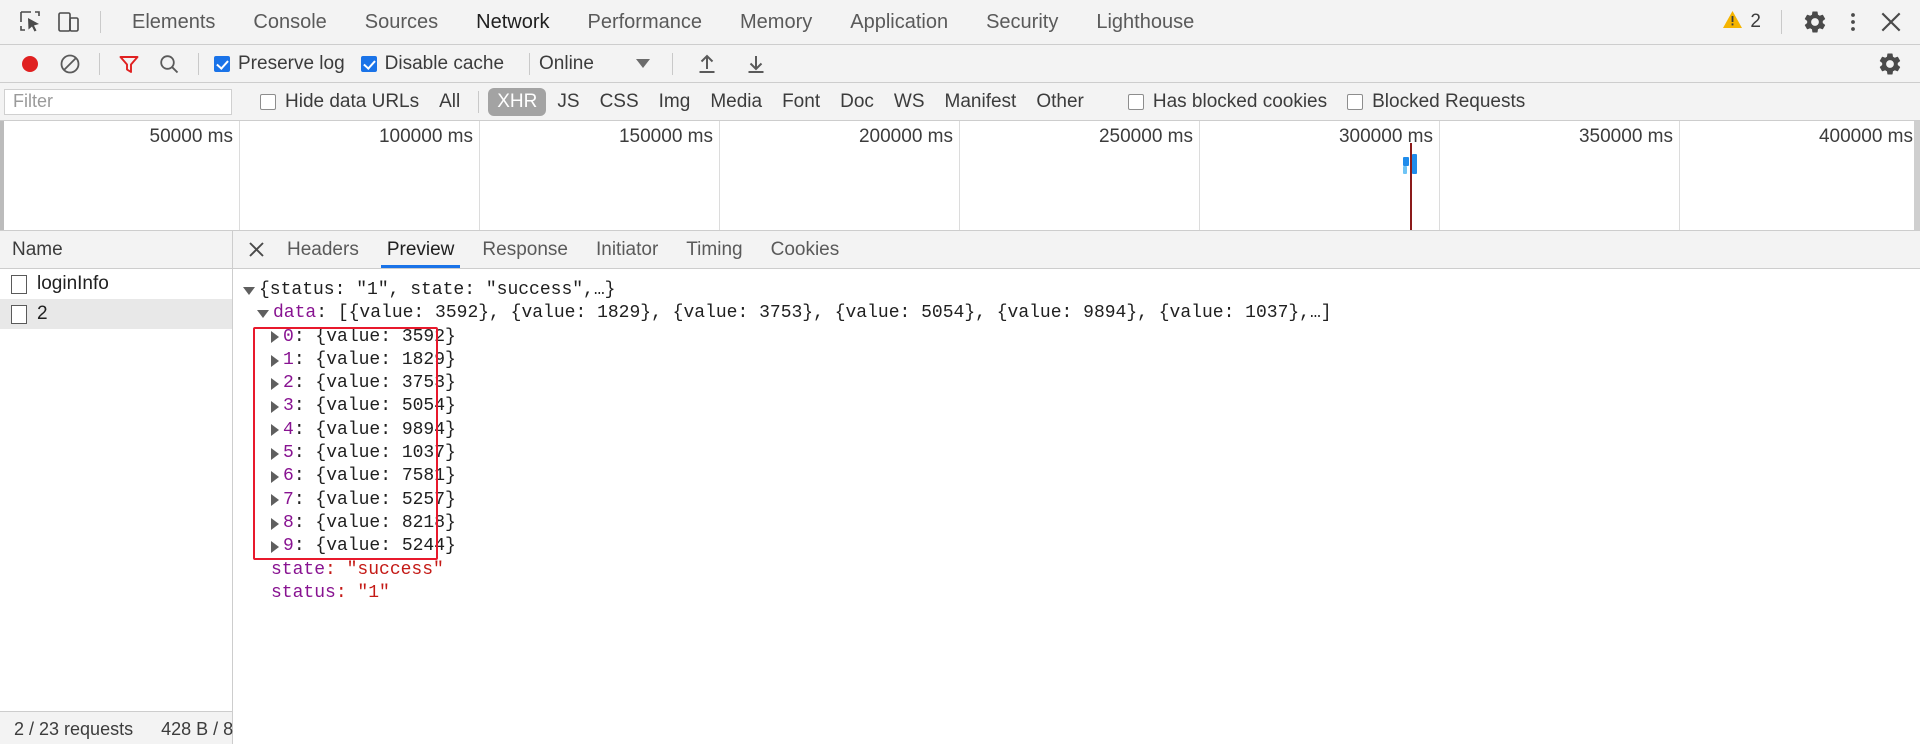  I want to click on request-column-header-name: Name, so click(116, 250).